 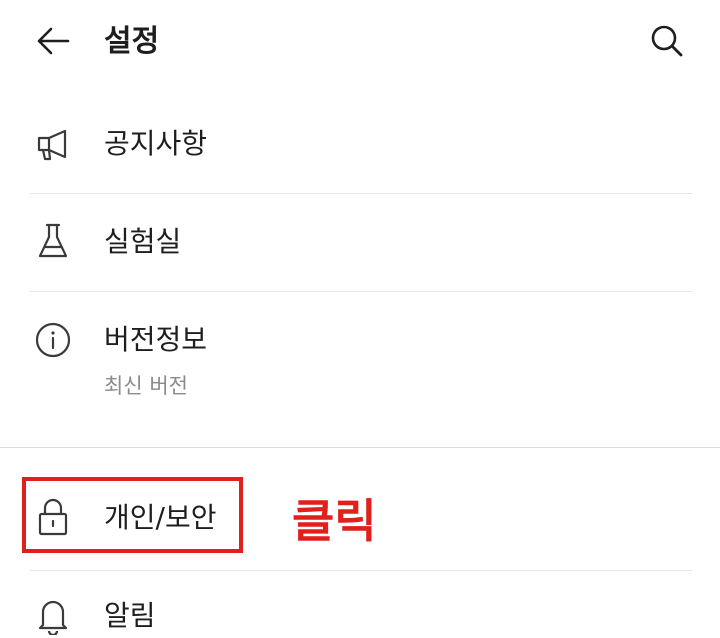 I want to click on back-button, so click(x=53, y=43).